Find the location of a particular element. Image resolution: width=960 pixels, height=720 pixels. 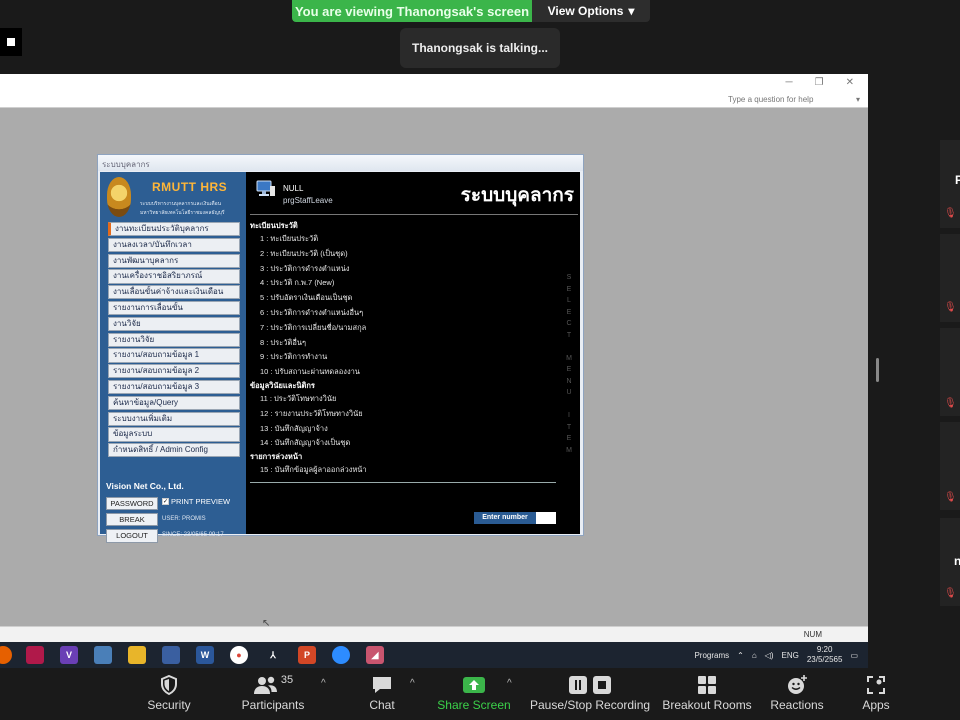

apps-icon is located at coordinates (876, 685).